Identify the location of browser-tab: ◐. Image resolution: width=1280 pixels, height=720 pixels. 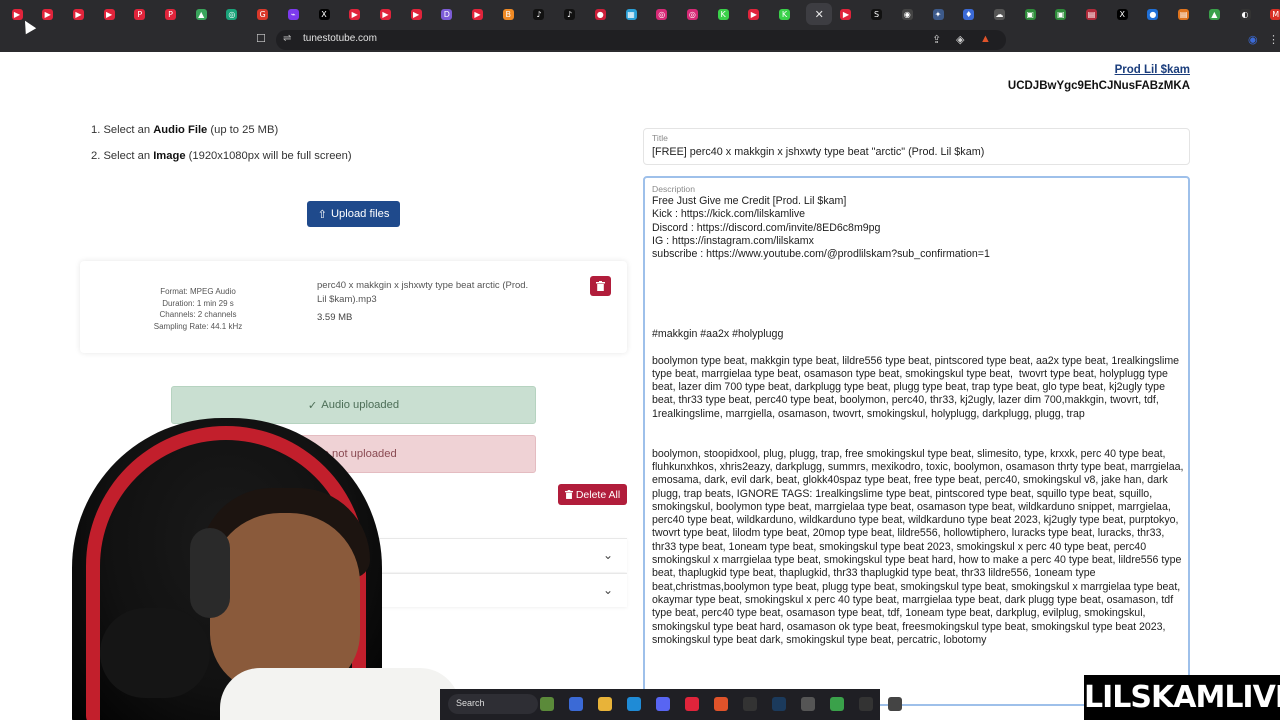
(1245, 14).